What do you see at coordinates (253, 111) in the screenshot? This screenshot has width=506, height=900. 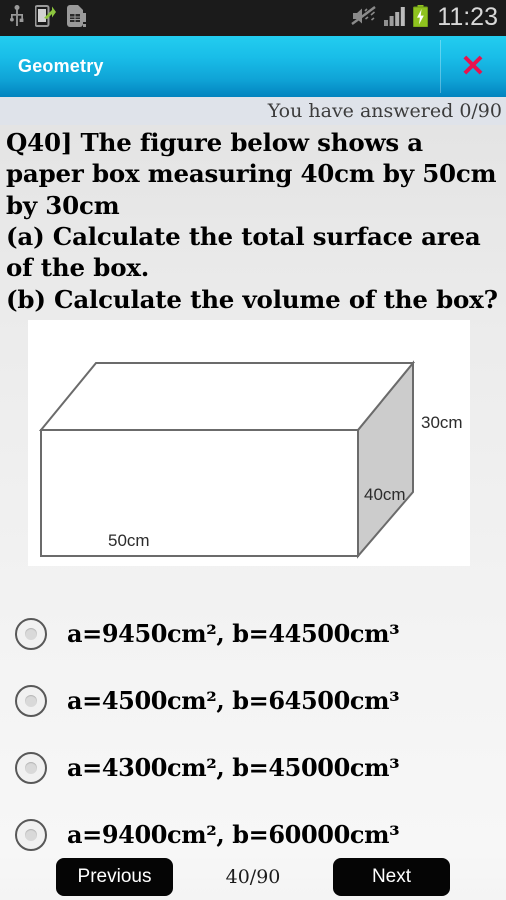 I see `answered-progress-strip: You have answered 0/90` at bounding box center [253, 111].